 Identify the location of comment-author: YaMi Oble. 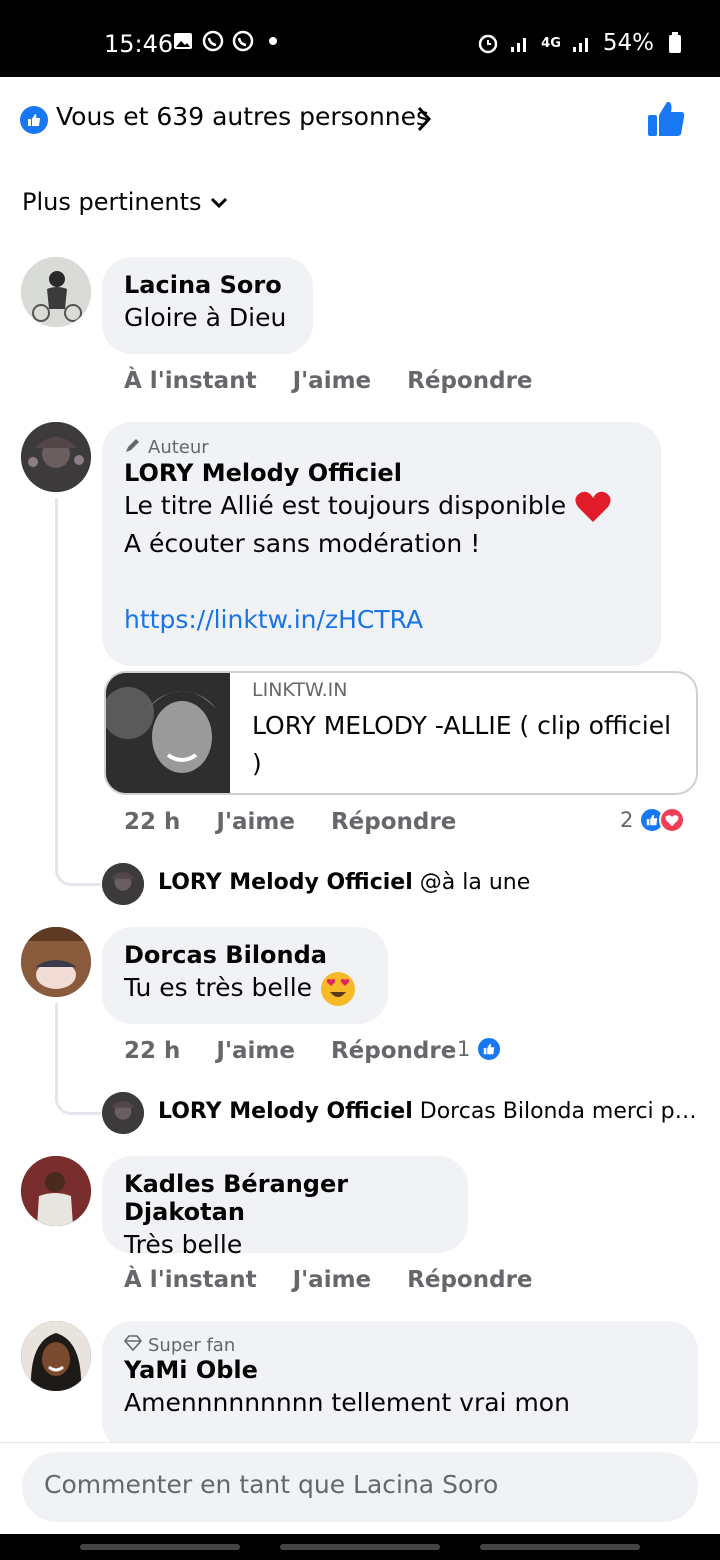
(400, 1370).